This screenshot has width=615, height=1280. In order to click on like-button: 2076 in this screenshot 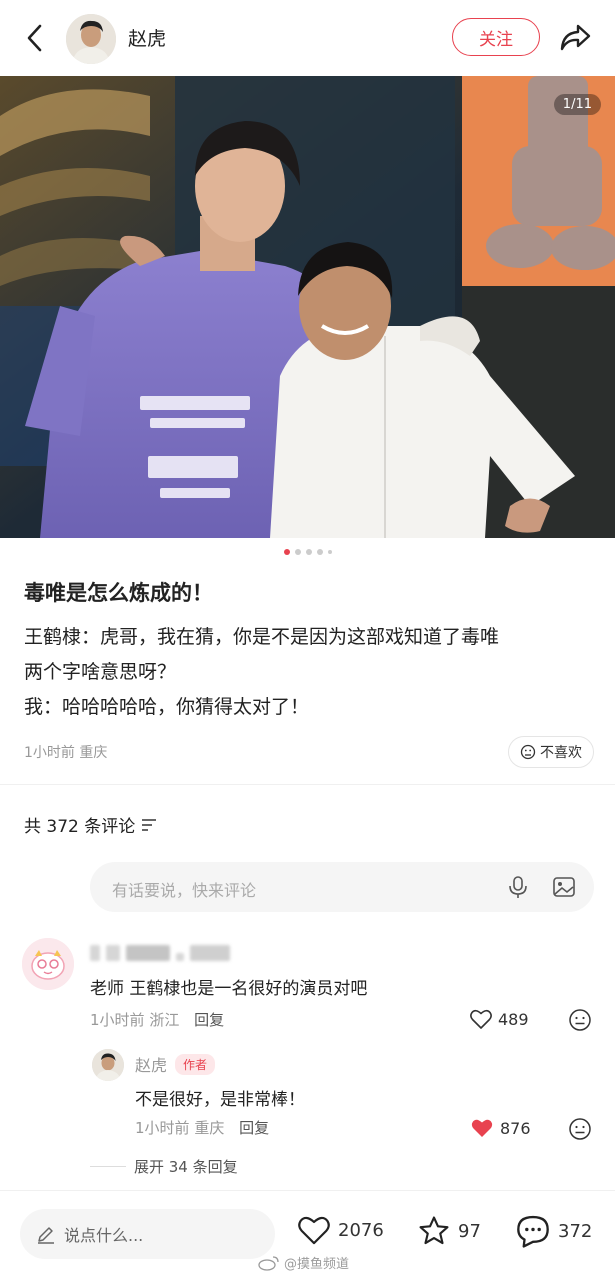, I will do `click(340, 1230)`.